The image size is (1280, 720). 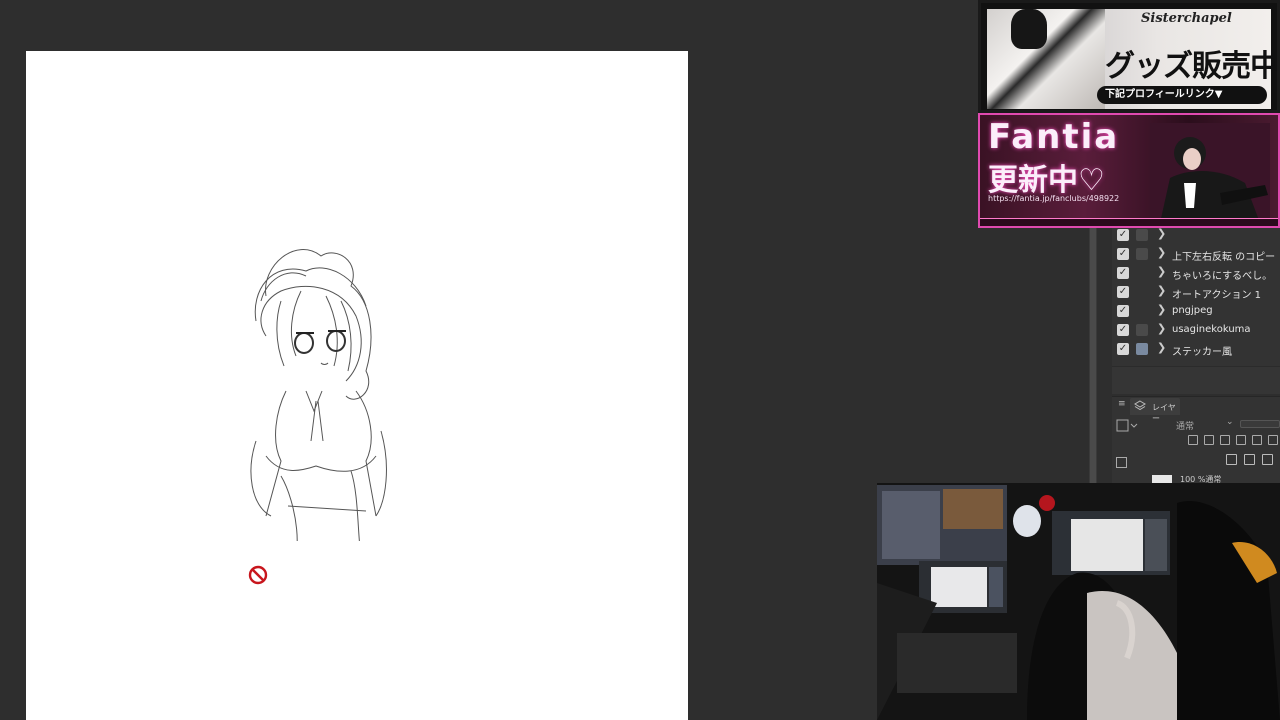 I want to click on action-row: ✓ ❯ オートアクション 1, so click(x=1196, y=292).